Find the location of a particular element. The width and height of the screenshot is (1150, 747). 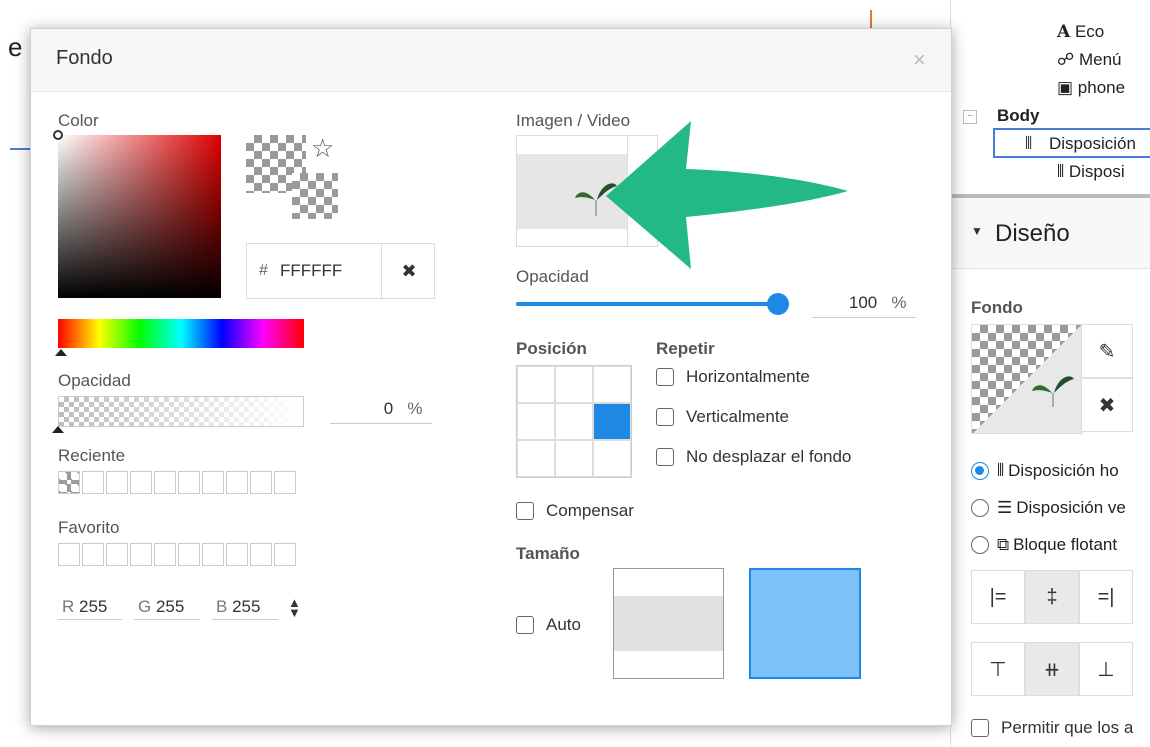

close-dialog-button: × is located at coordinates (919, 60).